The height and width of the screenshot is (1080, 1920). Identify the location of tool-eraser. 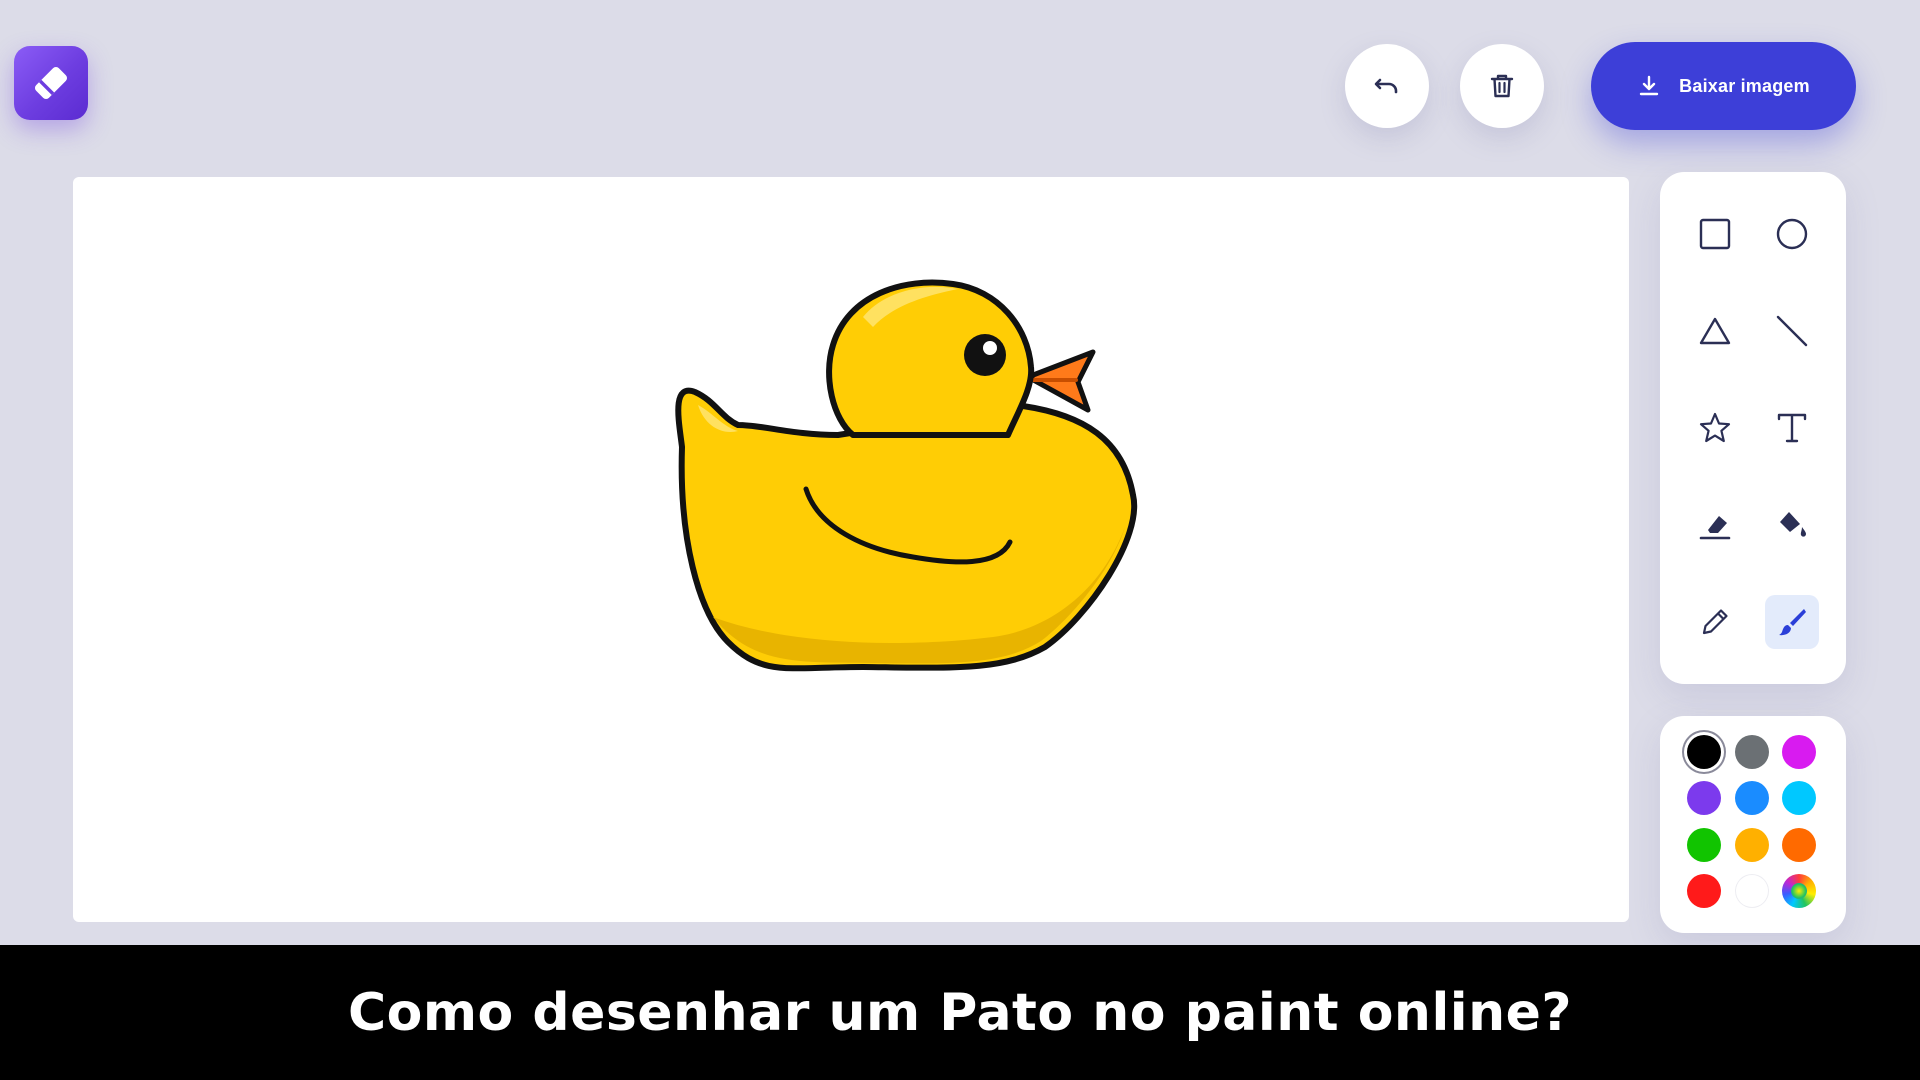
(1715, 525).